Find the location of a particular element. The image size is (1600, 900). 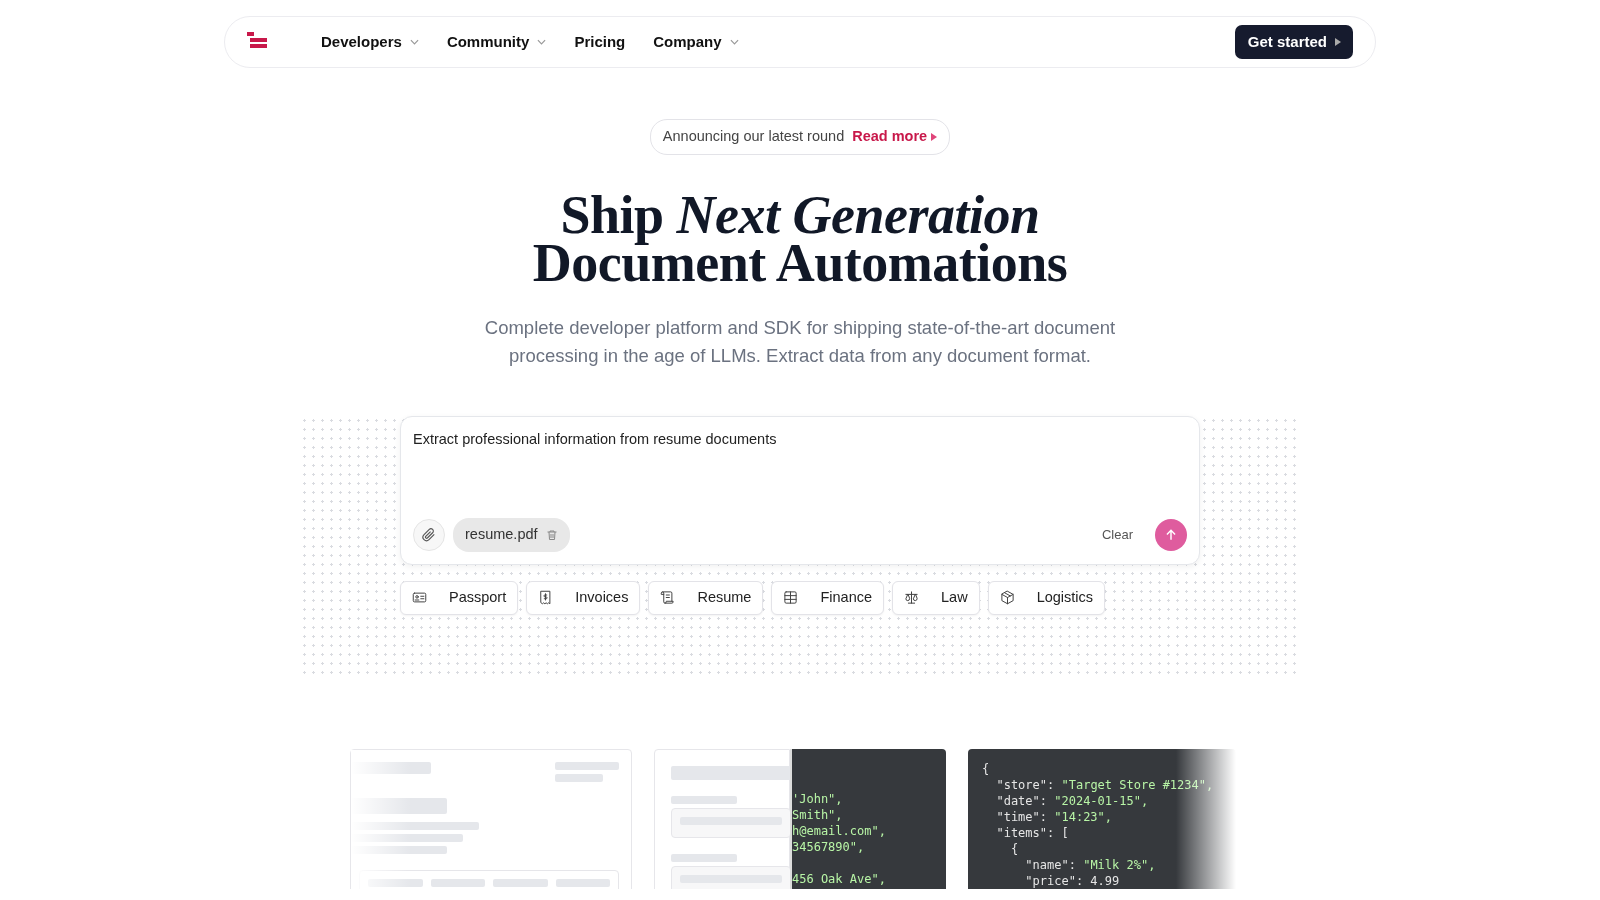

code-line: Smith", is located at coordinates (818, 814).